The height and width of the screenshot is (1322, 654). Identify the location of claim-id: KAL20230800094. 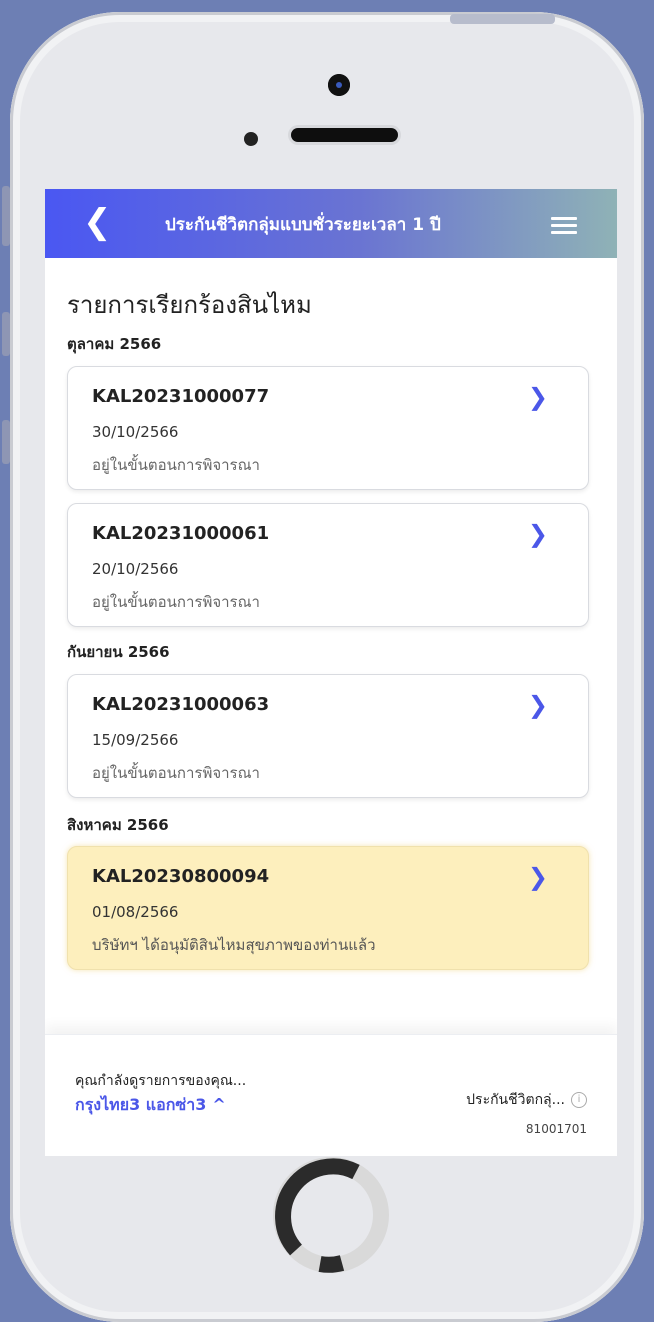
(181, 876).